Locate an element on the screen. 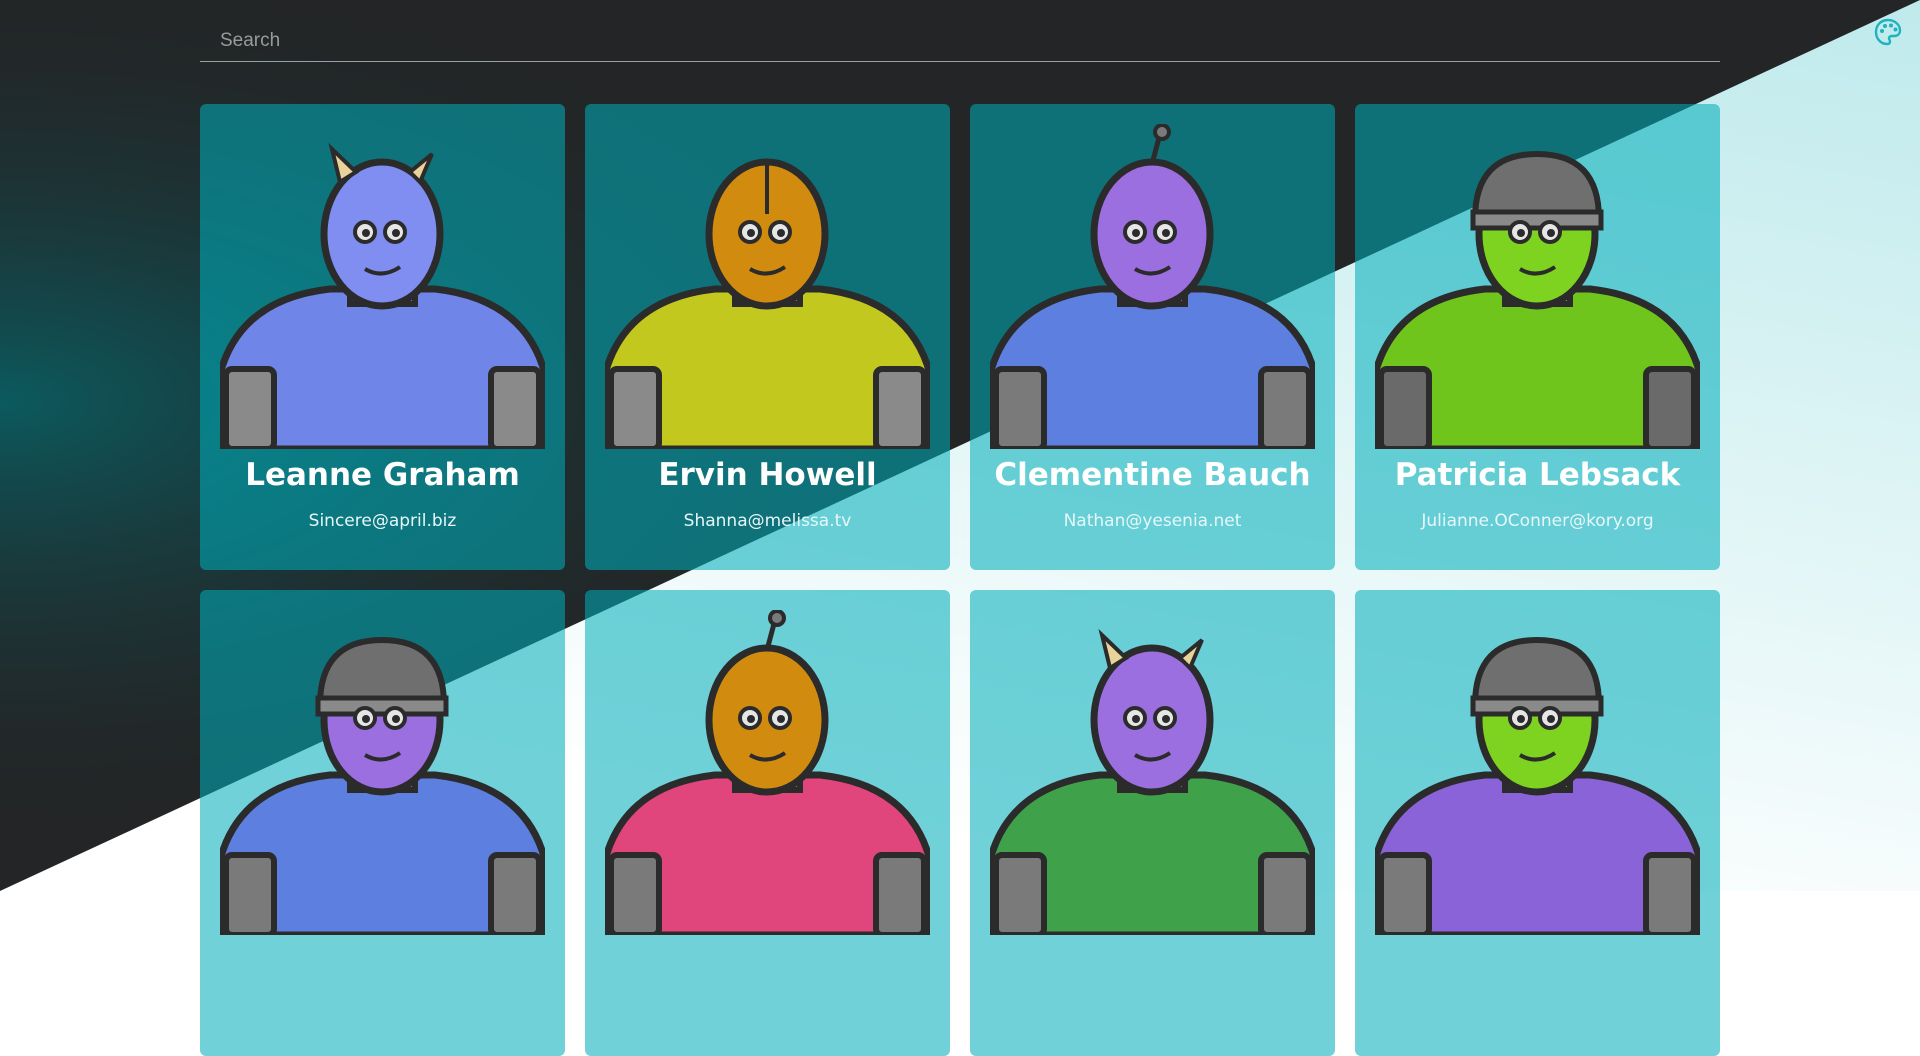 This screenshot has width=1920, height=1056. theme-toggle-button is located at coordinates (1888, 32).